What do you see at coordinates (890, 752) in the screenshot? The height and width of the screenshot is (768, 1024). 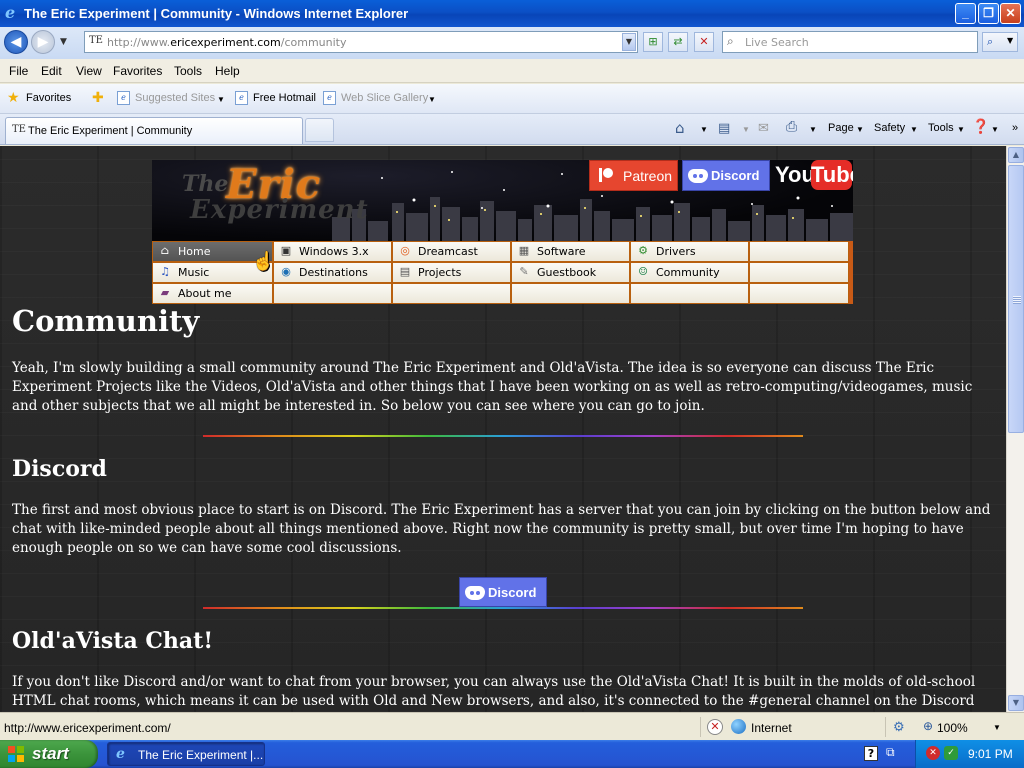 I see `network-tray-icon: ⧉` at bounding box center [890, 752].